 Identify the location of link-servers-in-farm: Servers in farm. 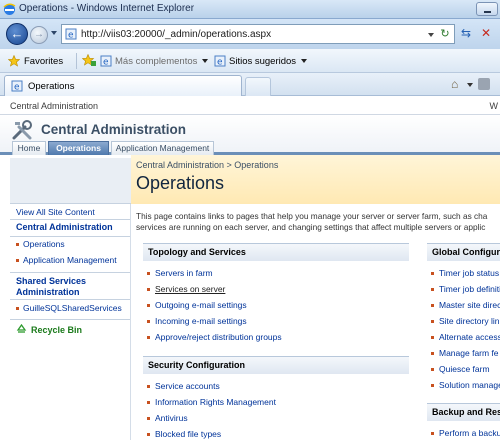
(180, 273).